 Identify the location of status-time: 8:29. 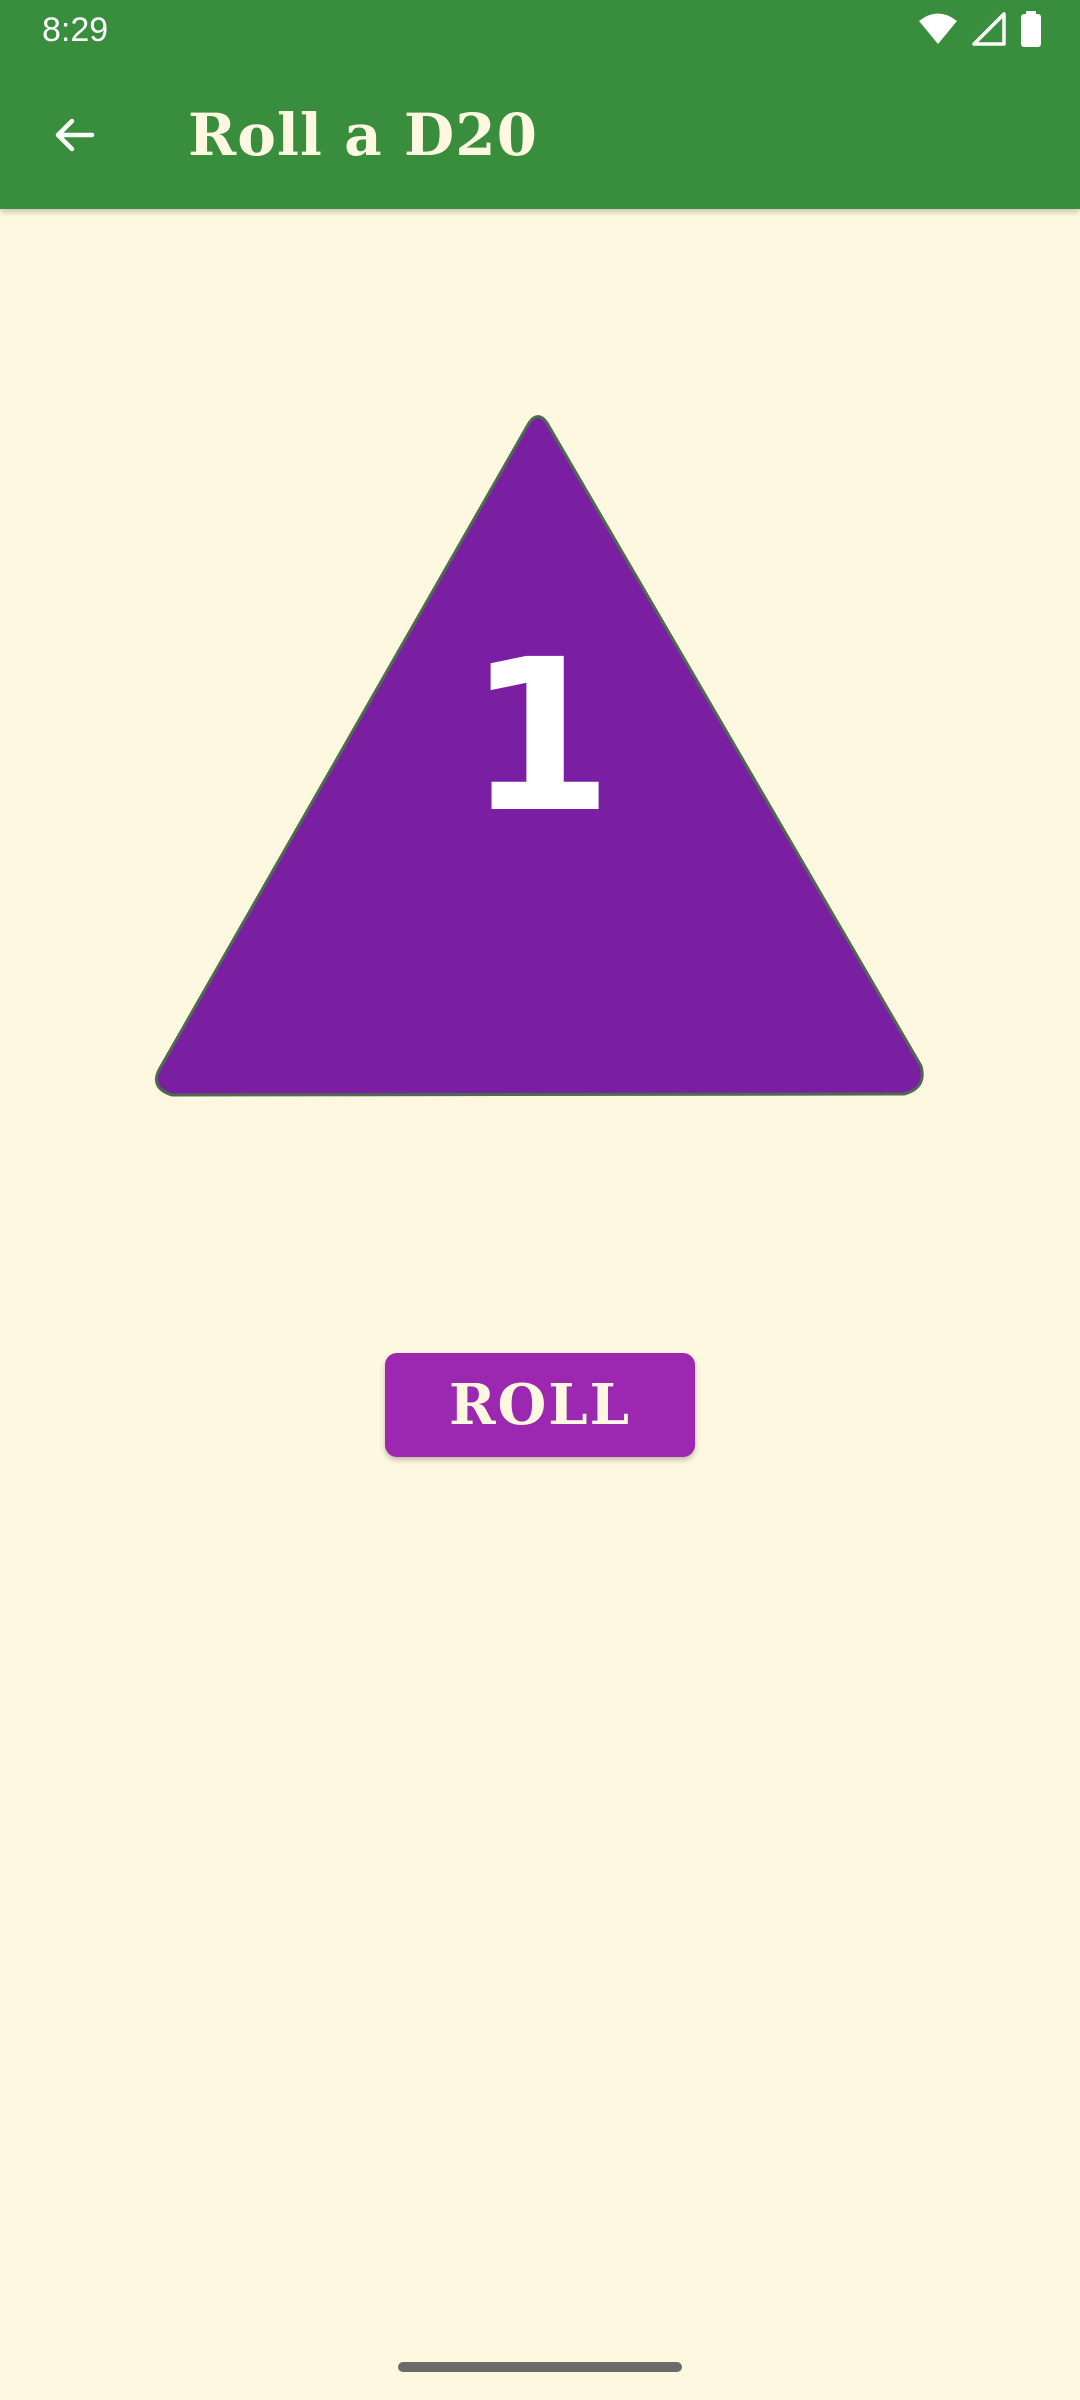
(75, 30).